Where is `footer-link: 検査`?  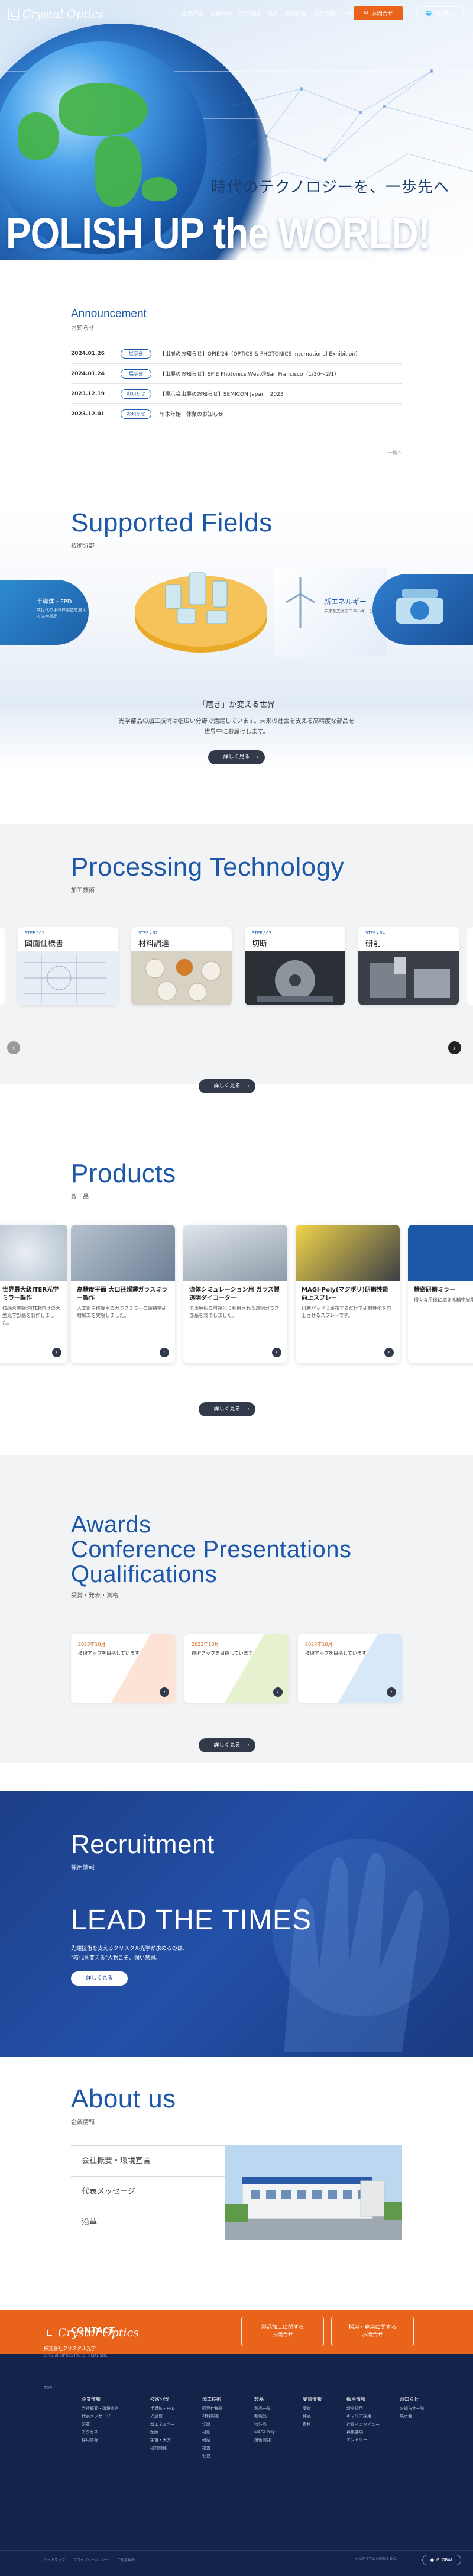 footer-link: 検査 is located at coordinates (213, 2448).